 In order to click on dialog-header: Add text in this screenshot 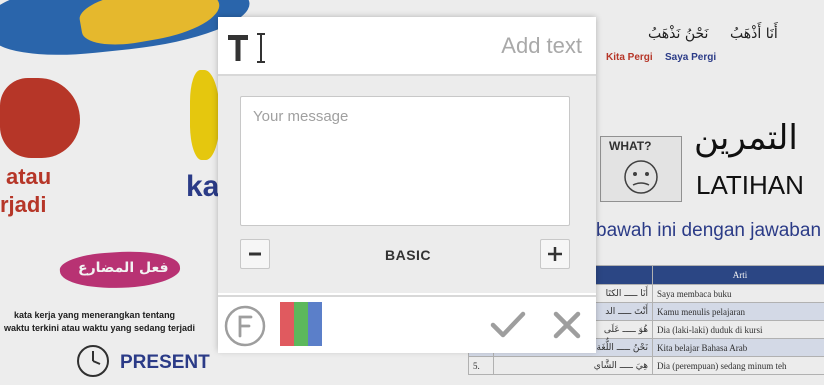, I will do `click(407, 46)`.